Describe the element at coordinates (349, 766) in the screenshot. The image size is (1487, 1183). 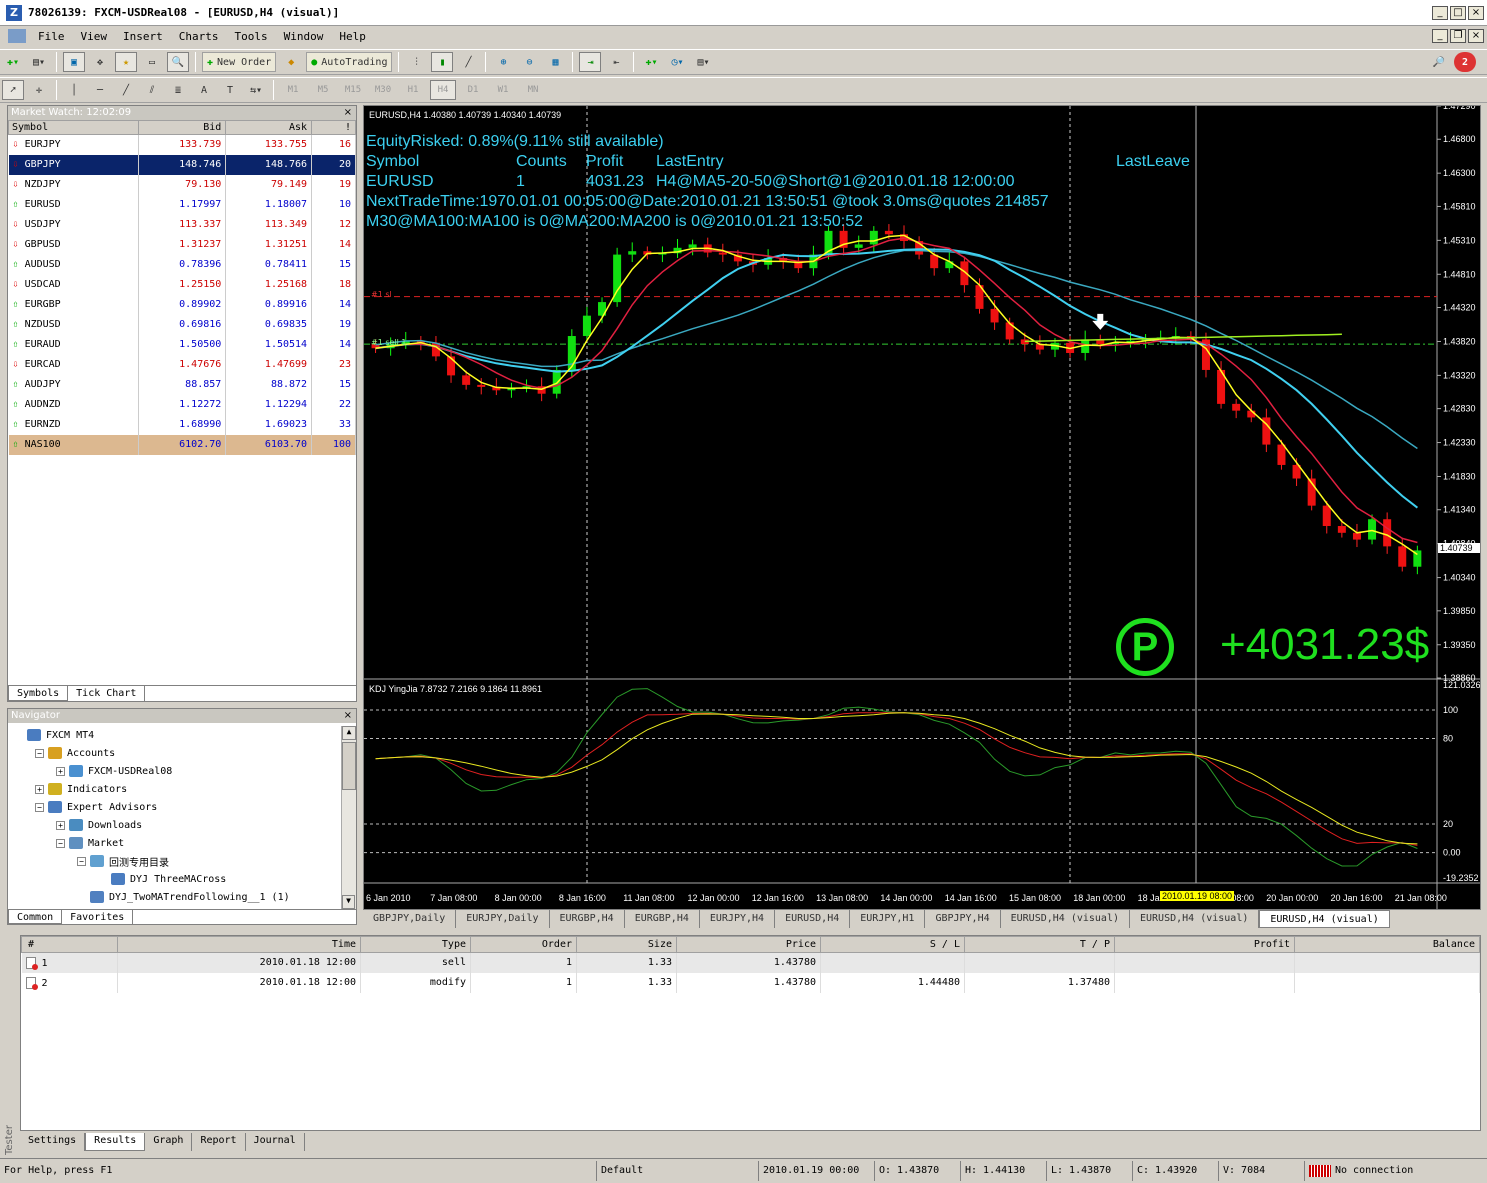
I see `scroll-thumb` at that location.